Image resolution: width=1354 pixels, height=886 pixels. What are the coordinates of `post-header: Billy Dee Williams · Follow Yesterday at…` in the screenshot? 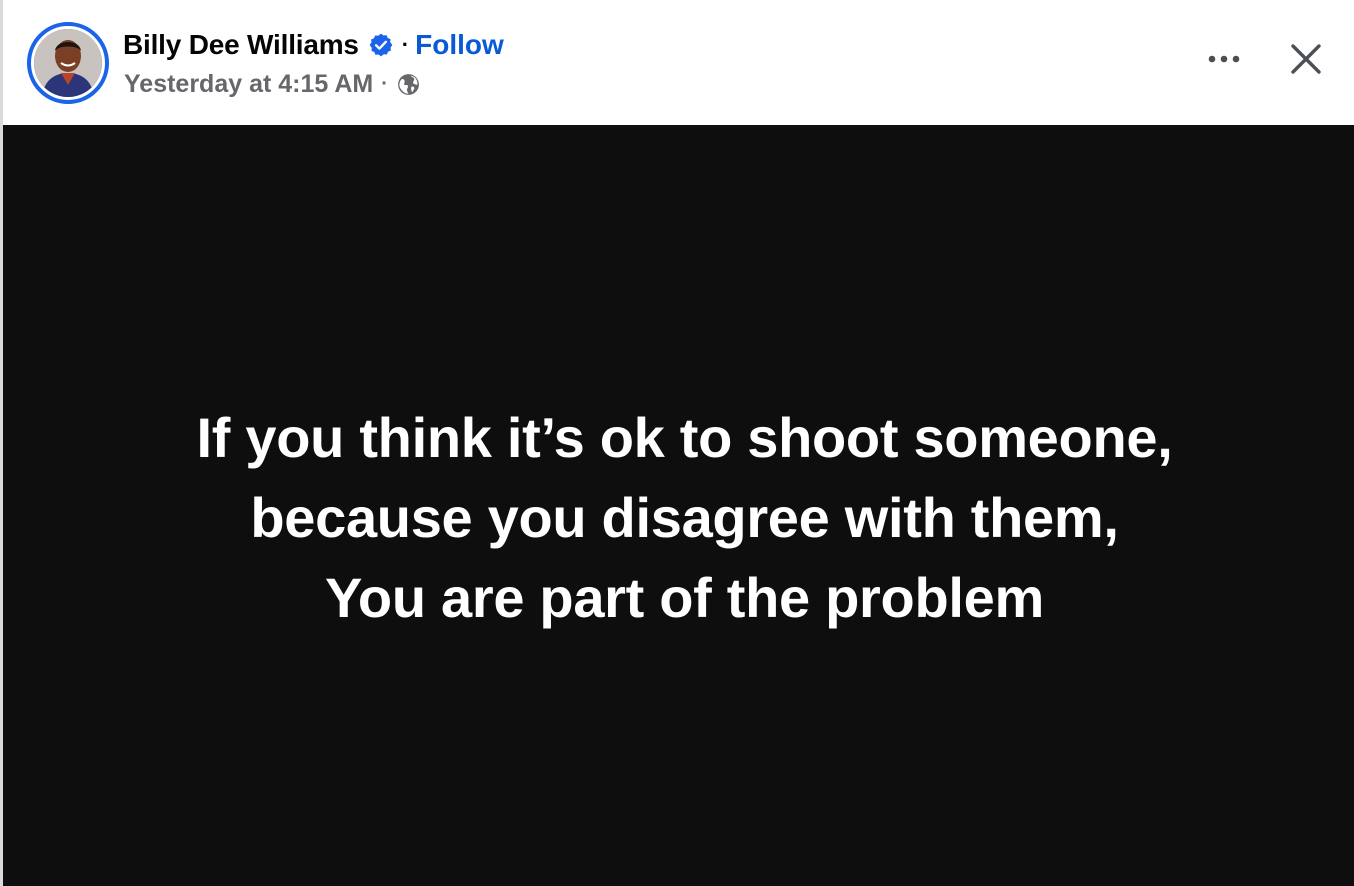 It's located at (678, 62).